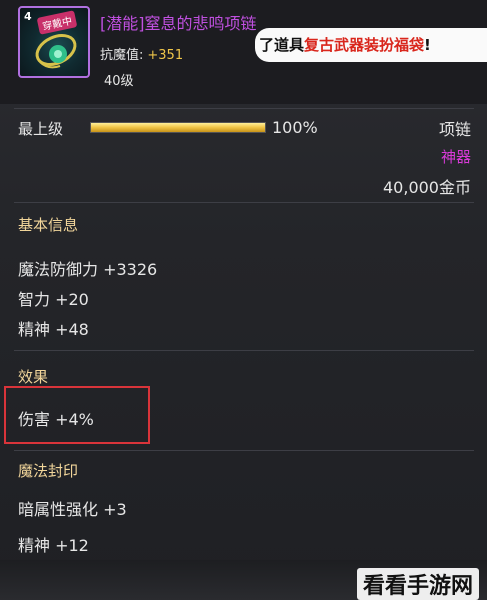 This screenshot has width=487, height=600. I want to click on necklace-icon, so click(56, 51).